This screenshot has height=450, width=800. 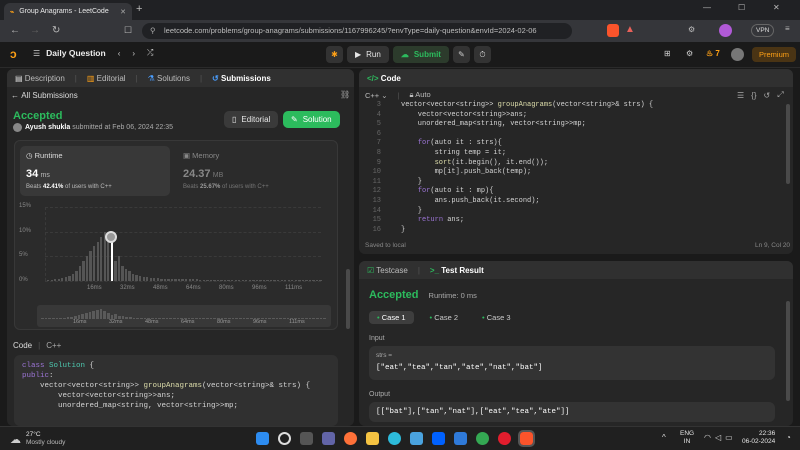 What do you see at coordinates (262, 438) in the screenshot?
I see `start-menu-icon` at bounding box center [262, 438].